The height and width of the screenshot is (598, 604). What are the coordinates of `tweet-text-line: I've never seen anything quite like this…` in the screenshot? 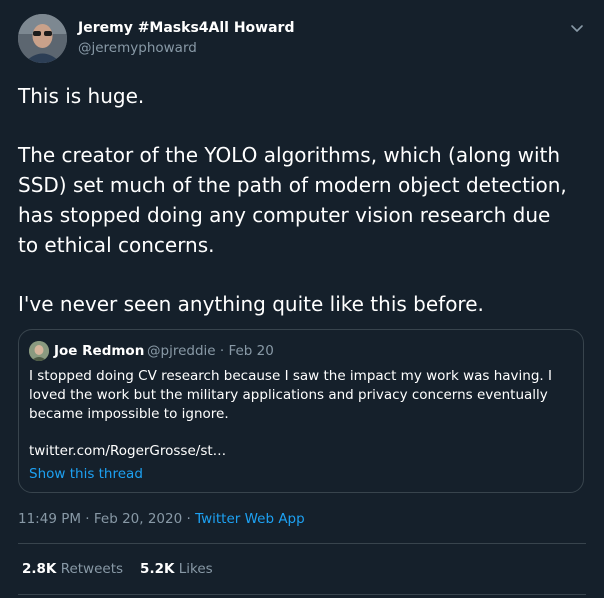 It's located at (251, 304).